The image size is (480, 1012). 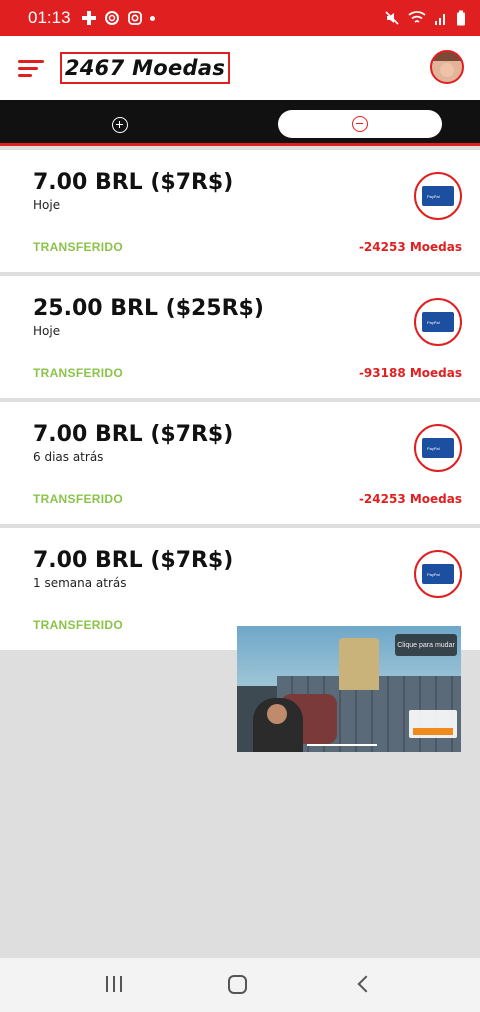 What do you see at coordinates (461, 18) in the screenshot?
I see `battery-icon` at bounding box center [461, 18].